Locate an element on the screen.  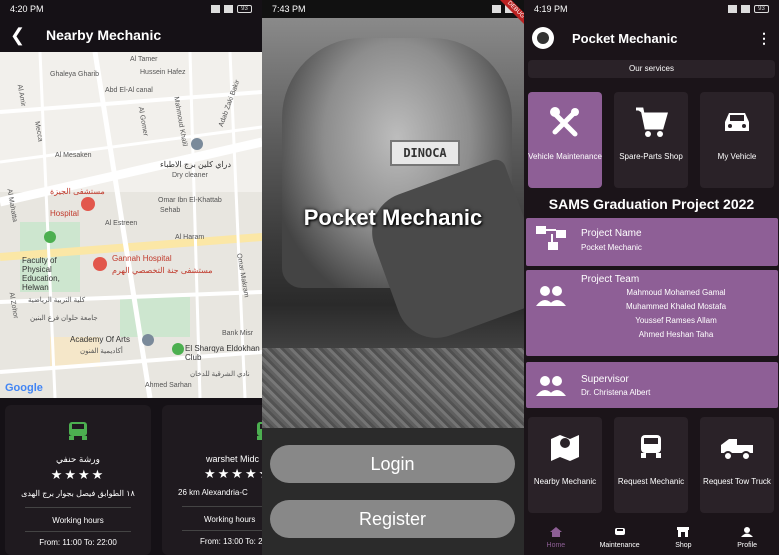
nav-label: Home is located at coordinates (556, 545).